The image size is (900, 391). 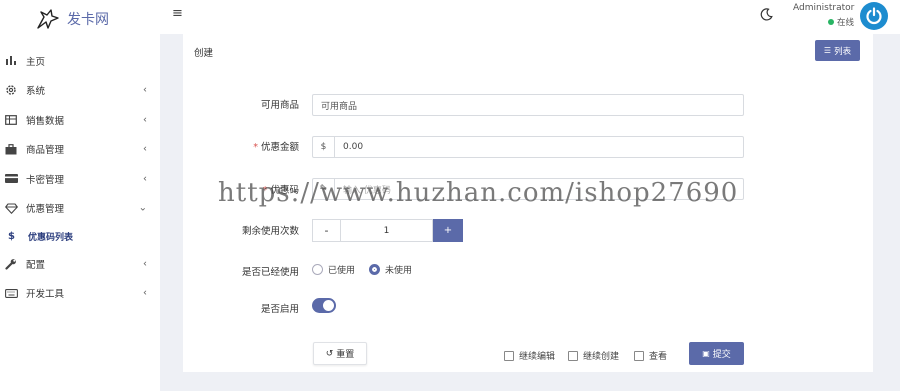 I want to click on discount-field: $ 0.00, so click(x=528, y=147).